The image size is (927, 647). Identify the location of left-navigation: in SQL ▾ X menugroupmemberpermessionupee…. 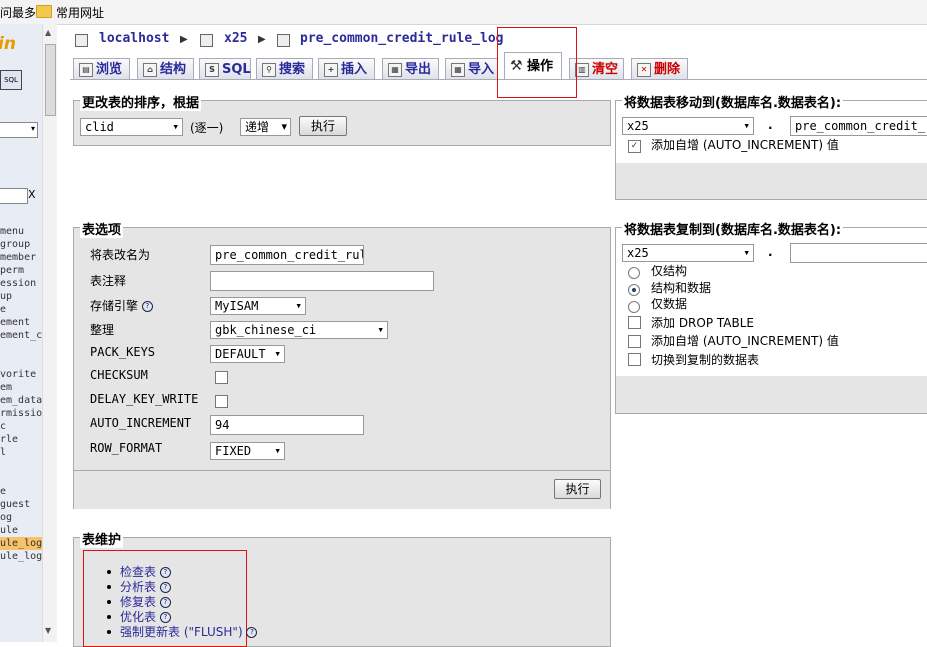
(21, 333).